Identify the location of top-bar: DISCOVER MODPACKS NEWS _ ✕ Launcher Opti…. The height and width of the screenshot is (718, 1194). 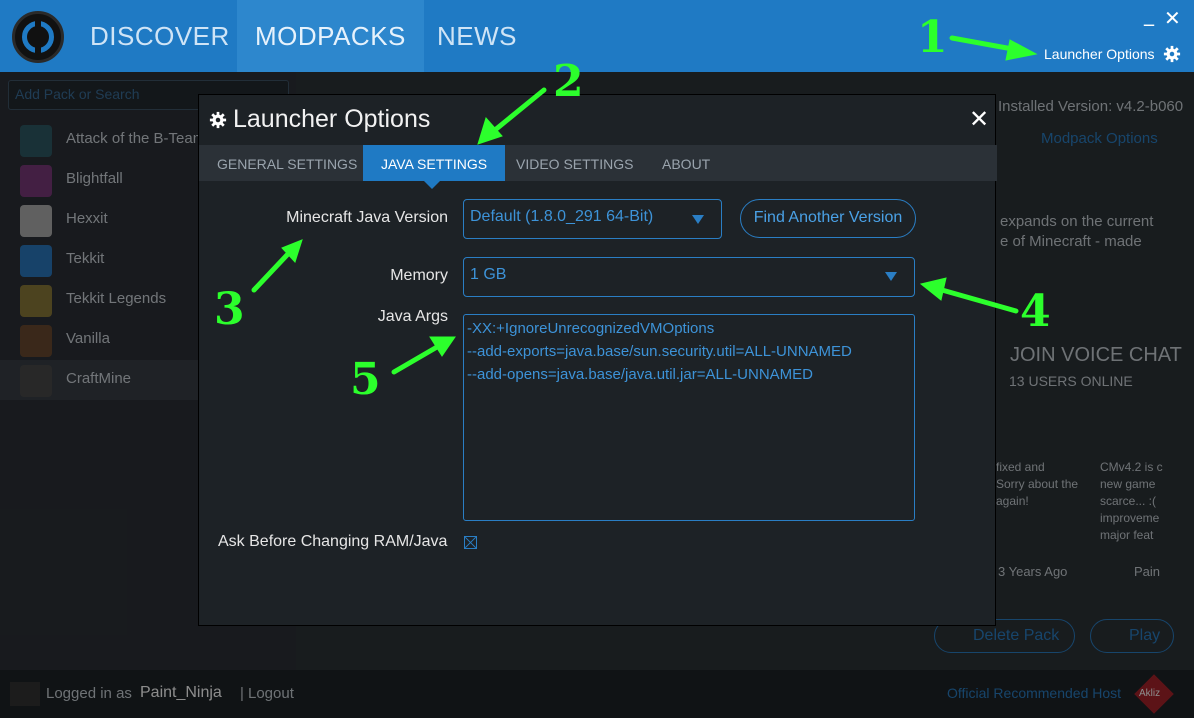
(597, 36).